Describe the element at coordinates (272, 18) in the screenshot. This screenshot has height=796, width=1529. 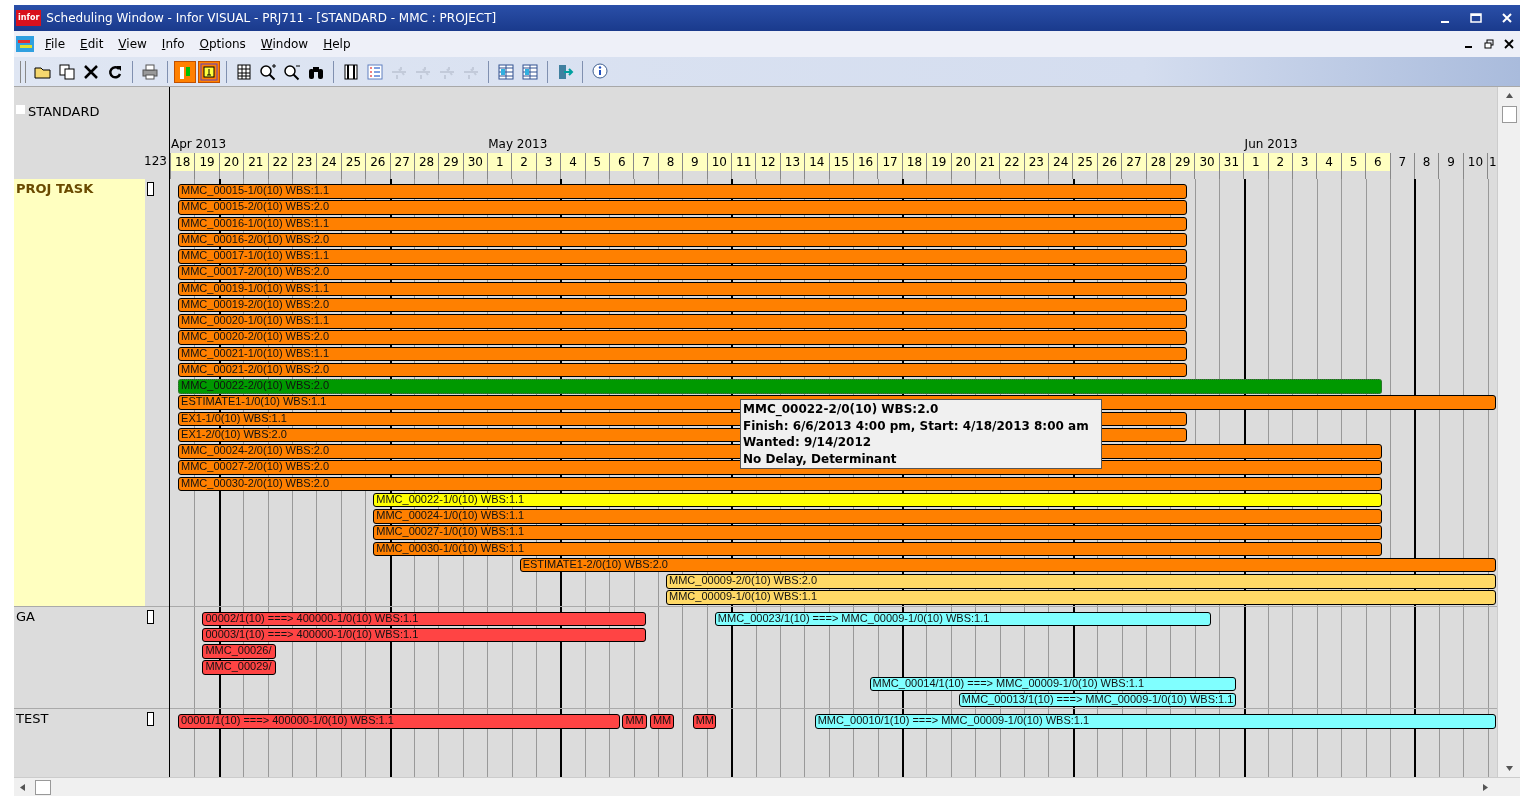
I see `window-title: Scheduling Window - Infor VISUAL - PRJ711 - [STANDARD - MMC : PROJECT]` at that location.